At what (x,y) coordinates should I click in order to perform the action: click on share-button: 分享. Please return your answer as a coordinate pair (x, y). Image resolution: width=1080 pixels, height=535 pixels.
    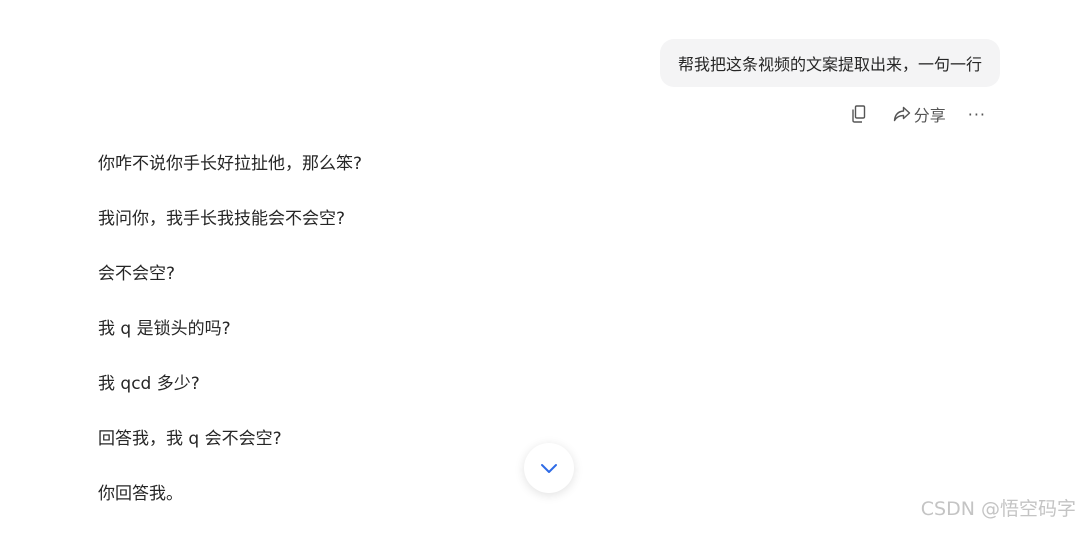
    Looking at the image, I should click on (919, 114).